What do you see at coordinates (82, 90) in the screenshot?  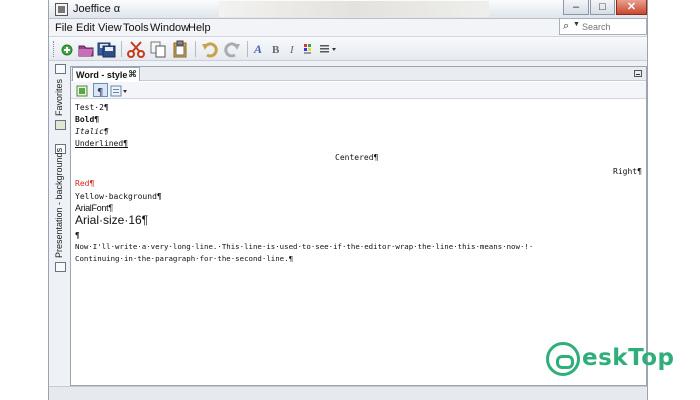 I see `green-format-icon` at bounding box center [82, 90].